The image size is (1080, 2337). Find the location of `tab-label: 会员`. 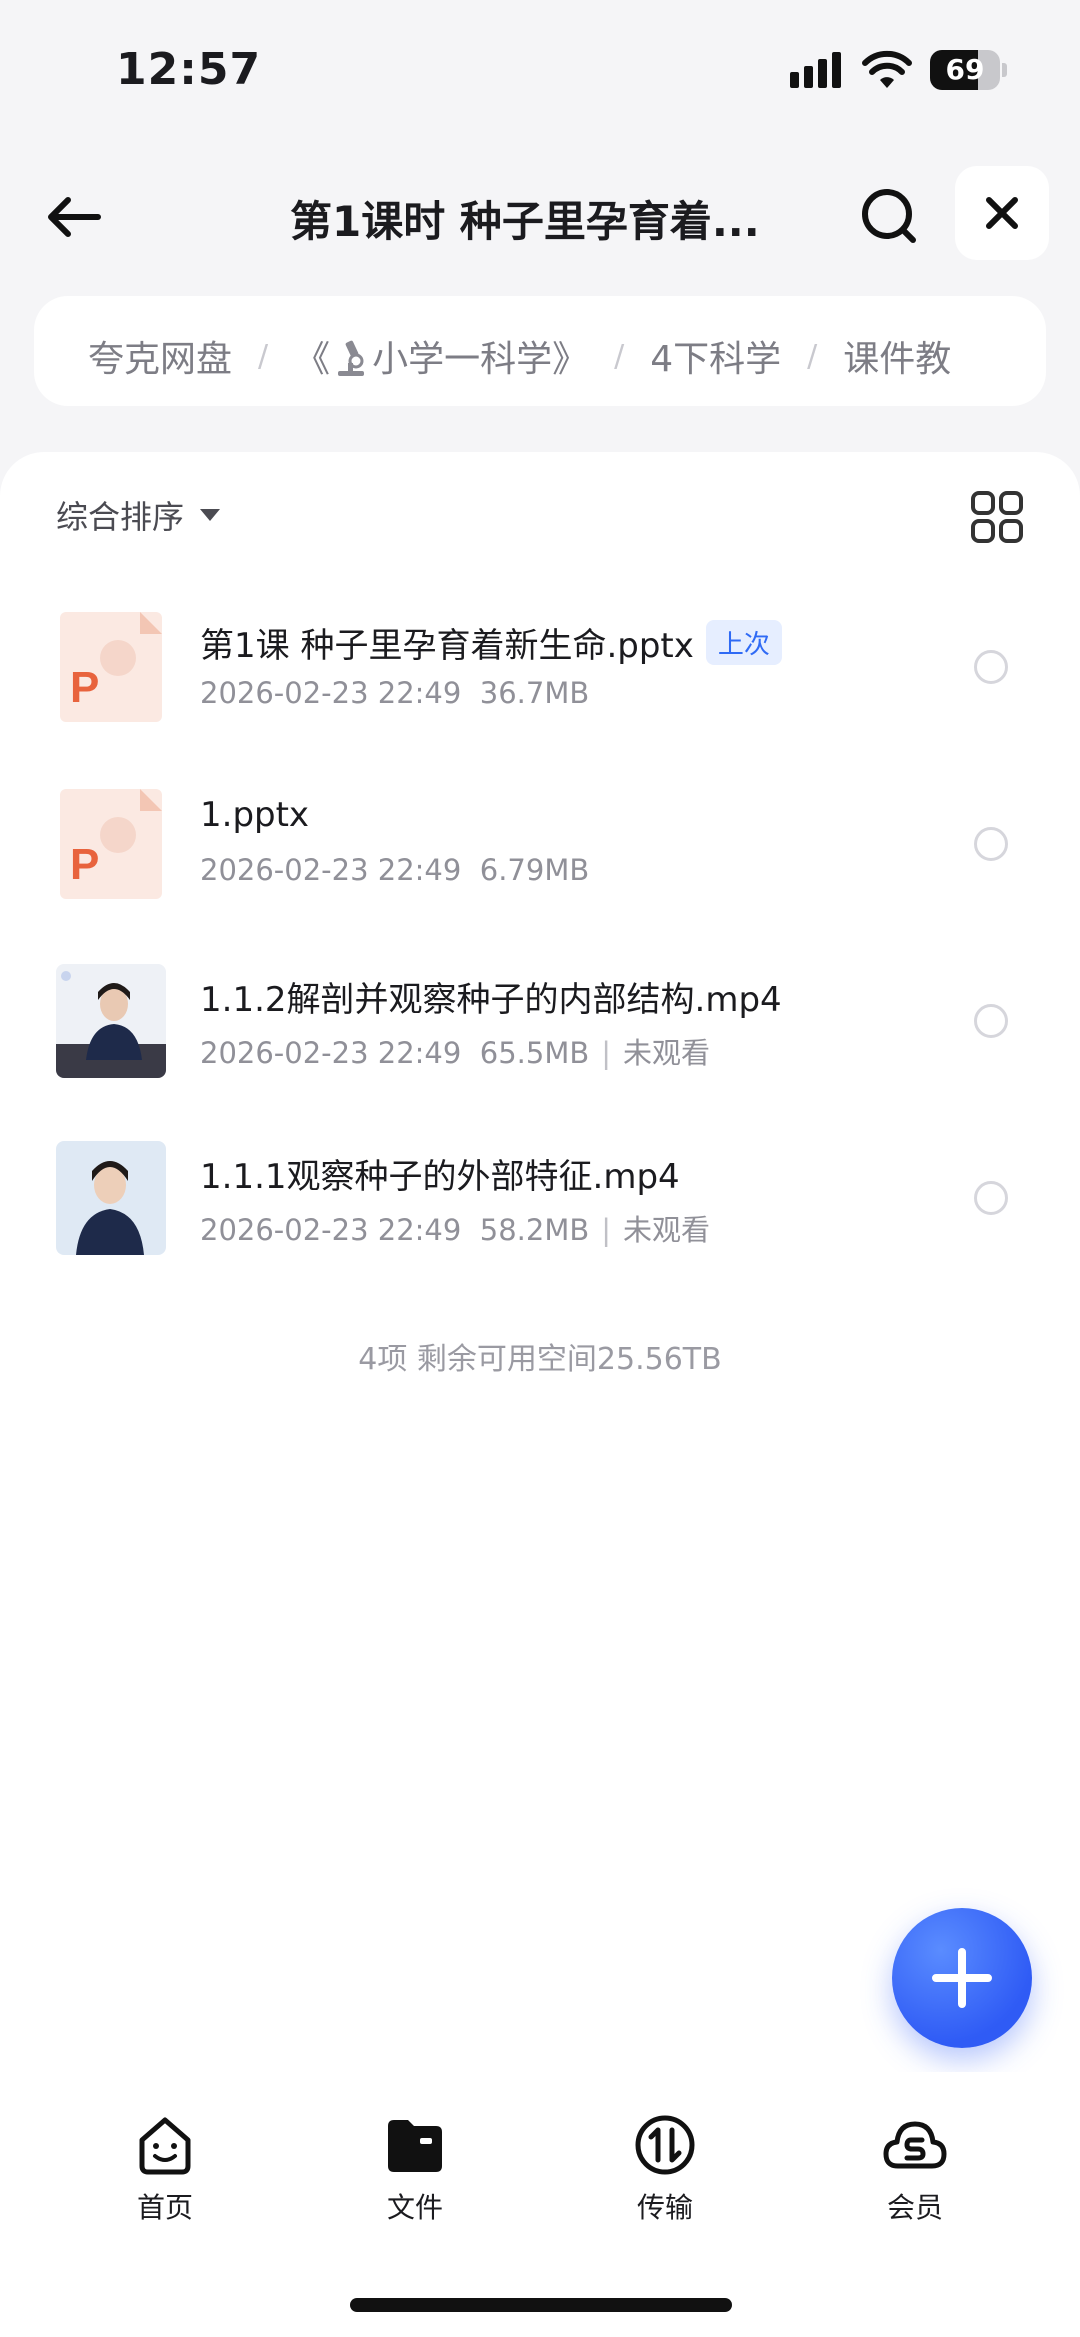

tab-label: 会员 is located at coordinates (914, 2207).